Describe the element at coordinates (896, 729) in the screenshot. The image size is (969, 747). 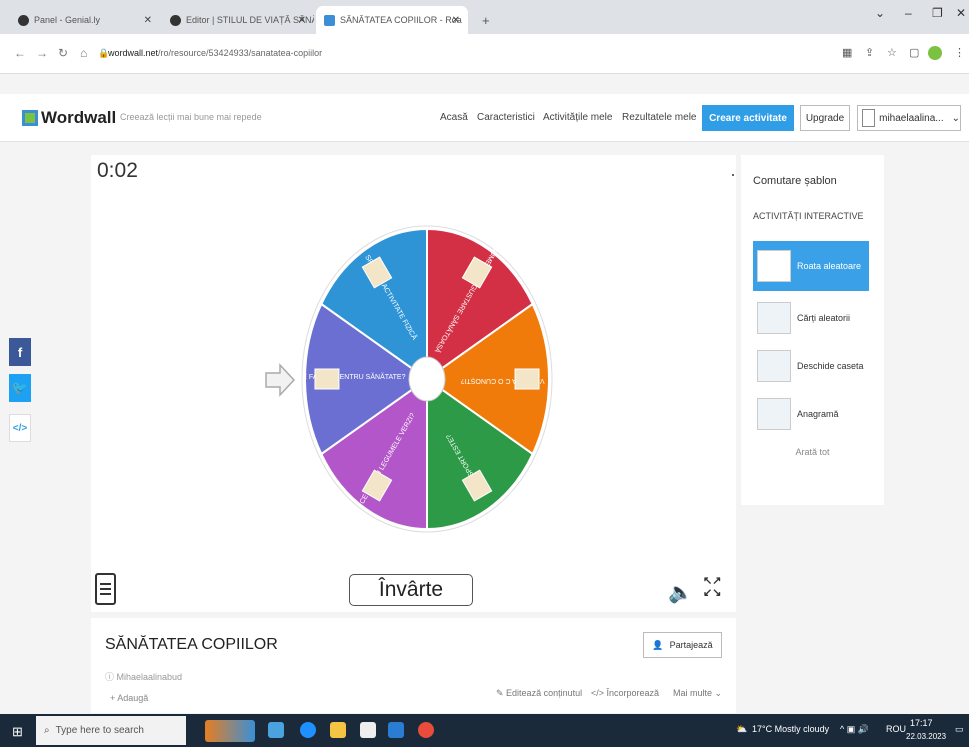
I see `language-indicator: ROU` at that location.